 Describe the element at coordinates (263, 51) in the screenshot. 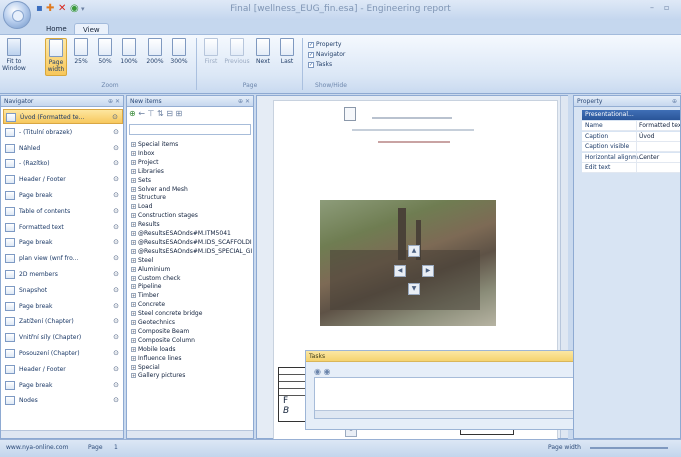

I see `next-page-button: Next` at that location.